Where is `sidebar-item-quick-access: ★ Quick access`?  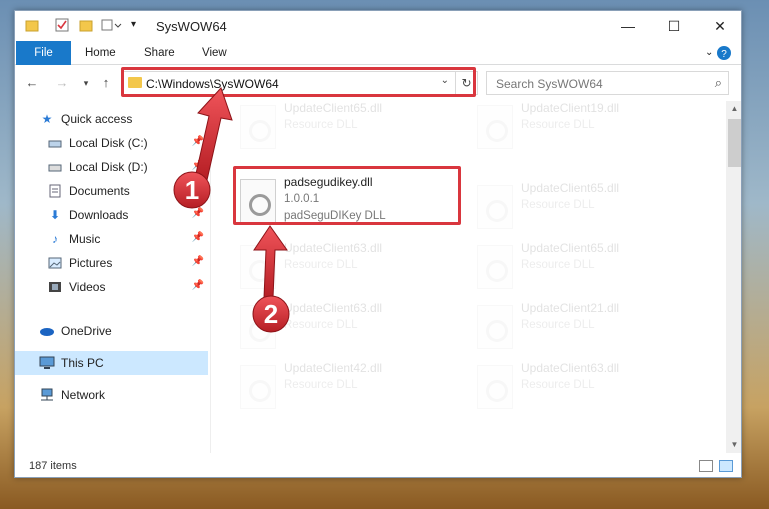 sidebar-item-quick-access: ★ Quick access is located at coordinates (111, 119).